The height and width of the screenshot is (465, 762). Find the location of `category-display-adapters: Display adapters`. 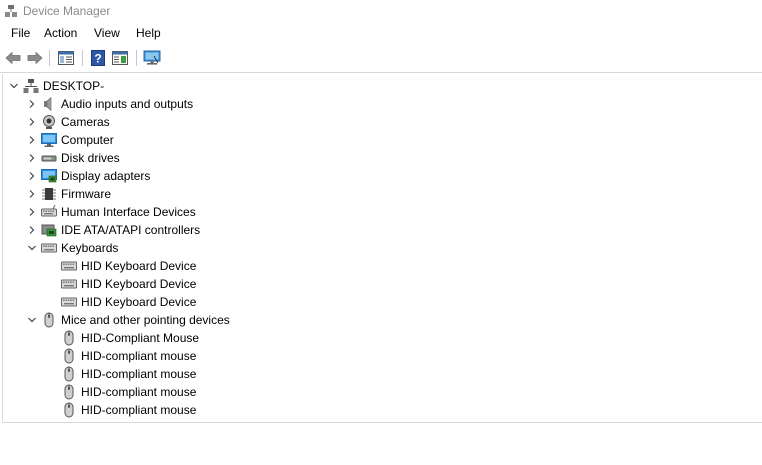

category-display-adapters: Display adapters is located at coordinates (87, 176).